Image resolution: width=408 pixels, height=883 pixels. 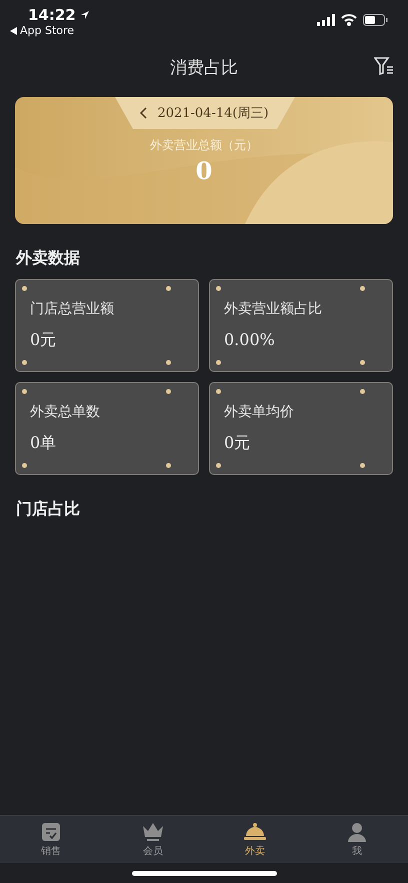 What do you see at coordinates (13, 30) in the screenshot?
I see `back-triangle-icon` at bounding box center [13, 30].